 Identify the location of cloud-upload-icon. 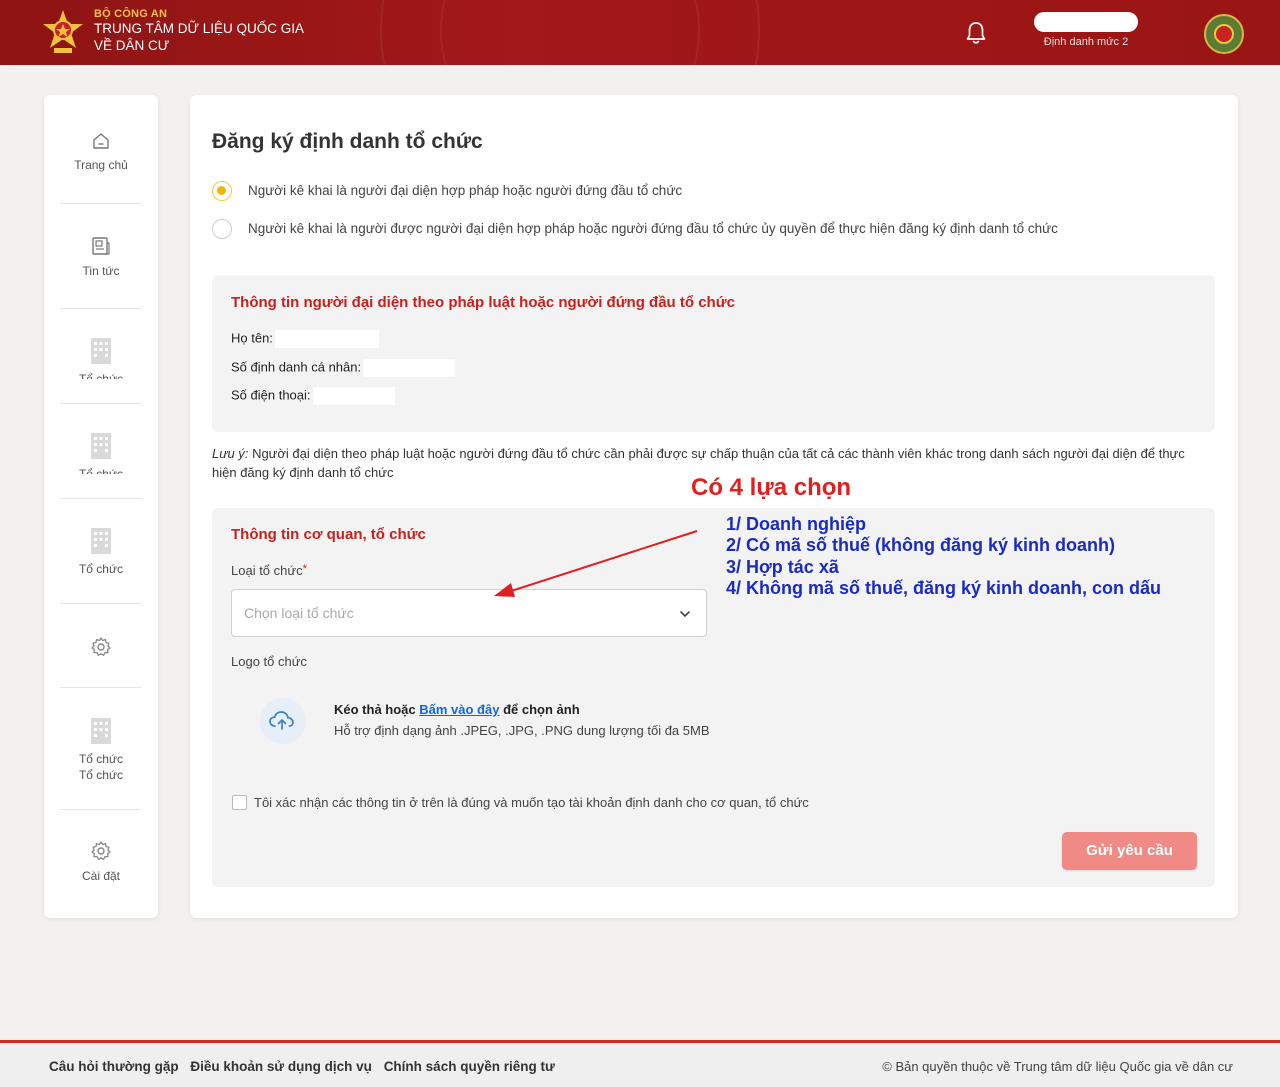
(281, 720).